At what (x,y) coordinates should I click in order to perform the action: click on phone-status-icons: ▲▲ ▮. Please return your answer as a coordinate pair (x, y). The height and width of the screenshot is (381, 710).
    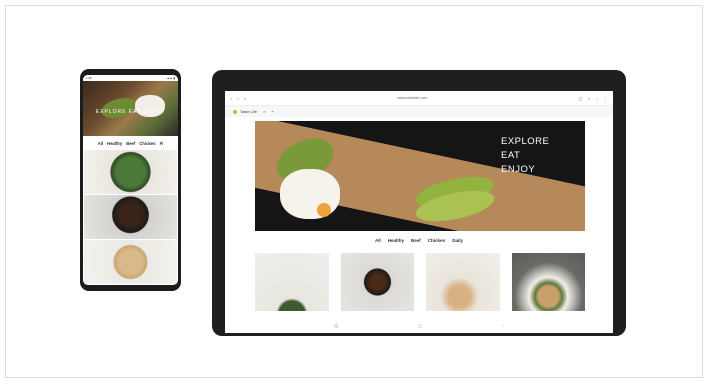
    Looking at the image, I should click on (170, 78).